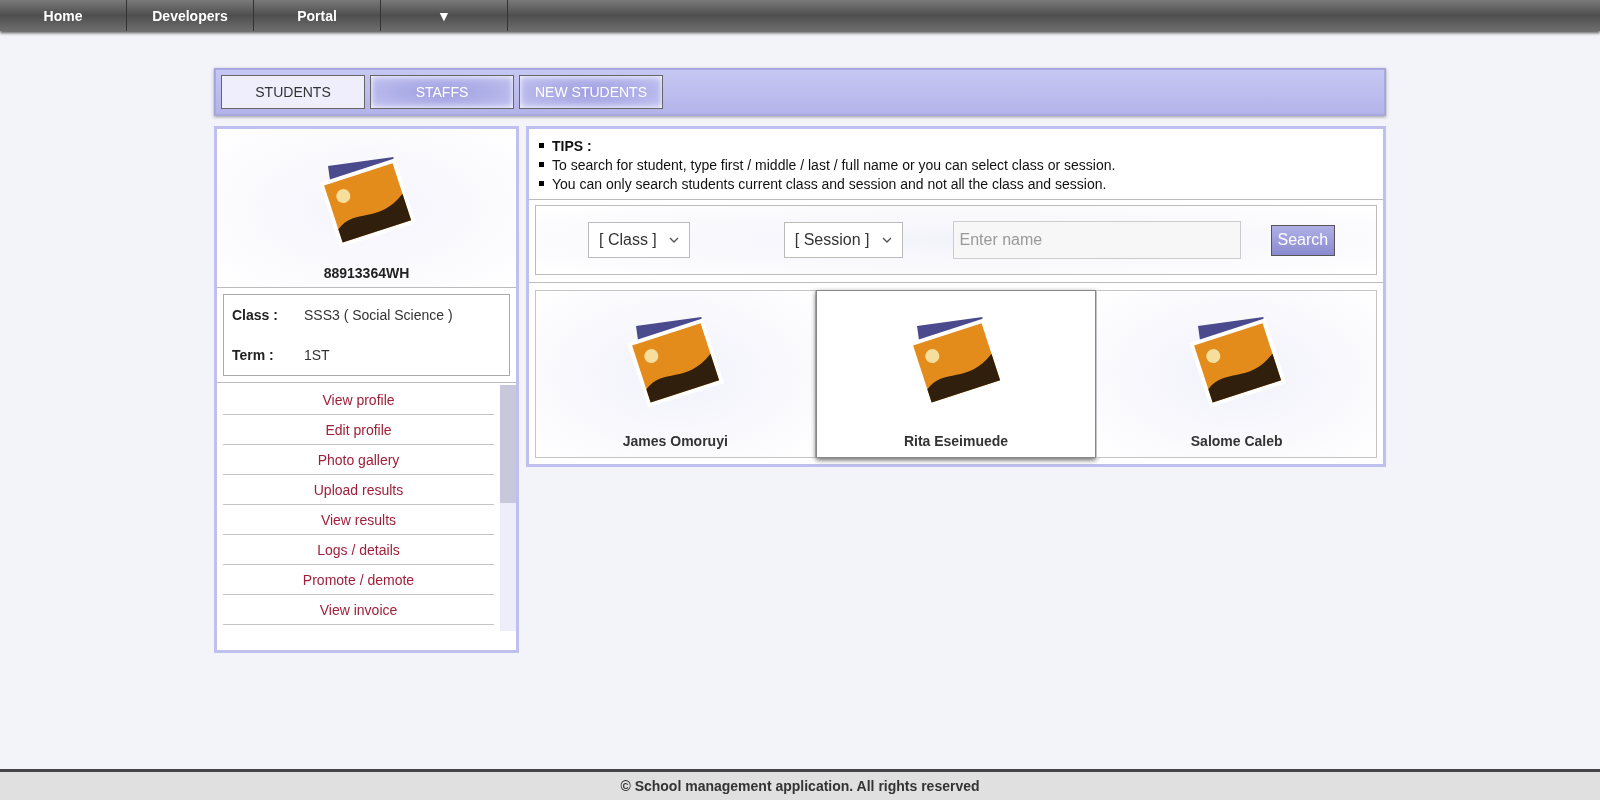 Image resolution: width=1600 pixels, height=800 pixels. Describe the element at coordinates (358, 430) in the screenshot. I see `menu-link: Edit profile` at that location.